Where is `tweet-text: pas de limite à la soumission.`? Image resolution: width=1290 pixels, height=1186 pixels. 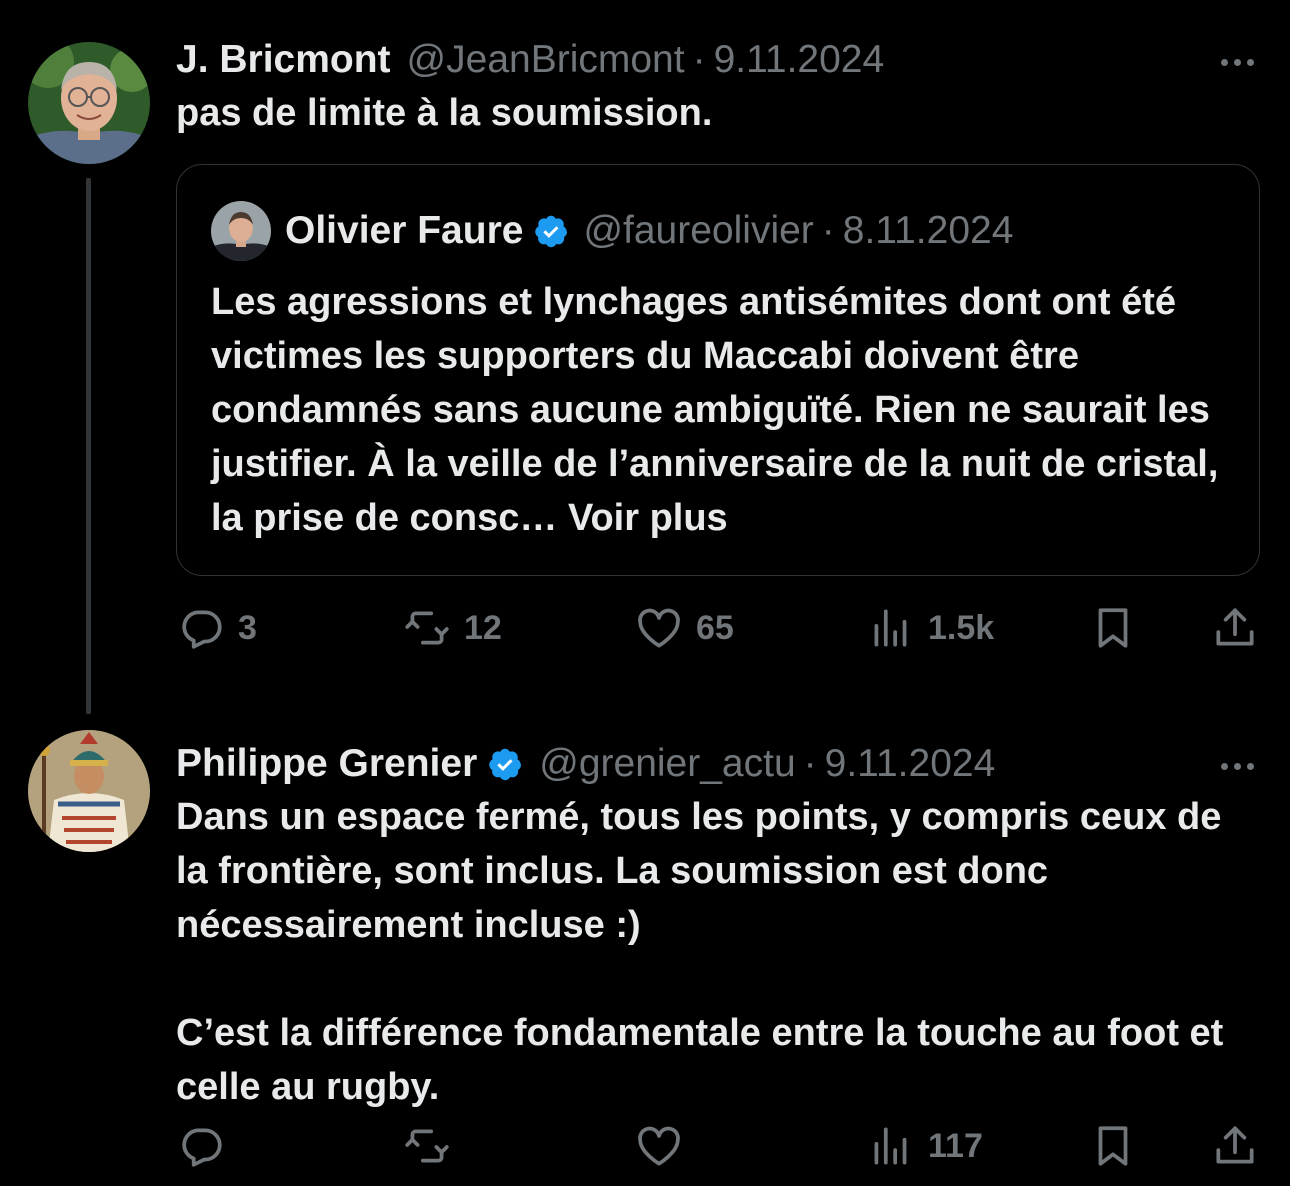 tweet-text: pas de limite à la soumission. is located at coordinates (444, 113).